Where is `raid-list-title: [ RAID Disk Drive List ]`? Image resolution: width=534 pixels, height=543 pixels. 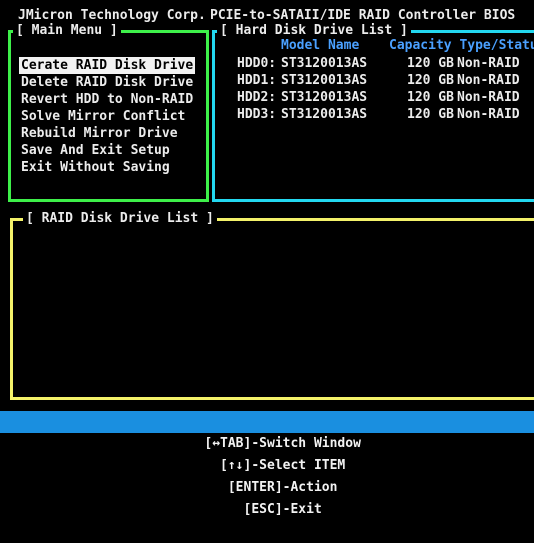
raid-list-title: [ RAID Disk Drive List ] is located at coordinates (120, 218).